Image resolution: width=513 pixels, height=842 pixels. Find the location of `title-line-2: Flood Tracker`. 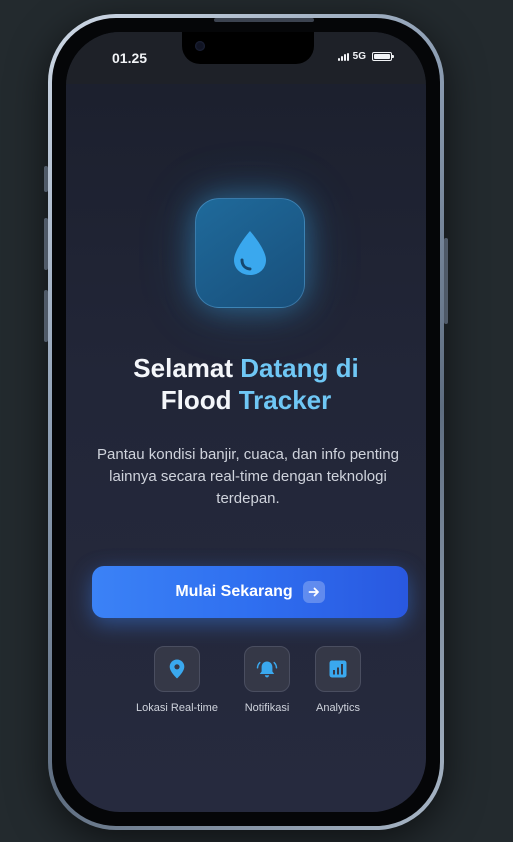

title-line-2: Flood Tracker is located at coordinates (246, 400).